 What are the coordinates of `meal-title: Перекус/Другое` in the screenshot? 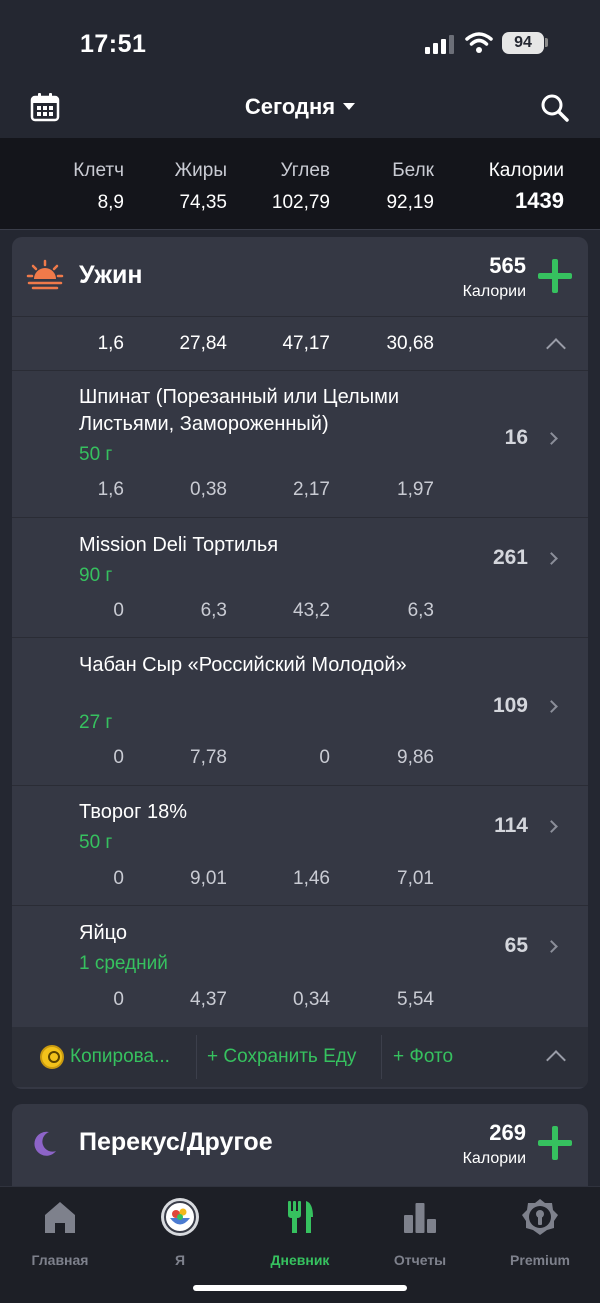 It's located at (176, 1142).